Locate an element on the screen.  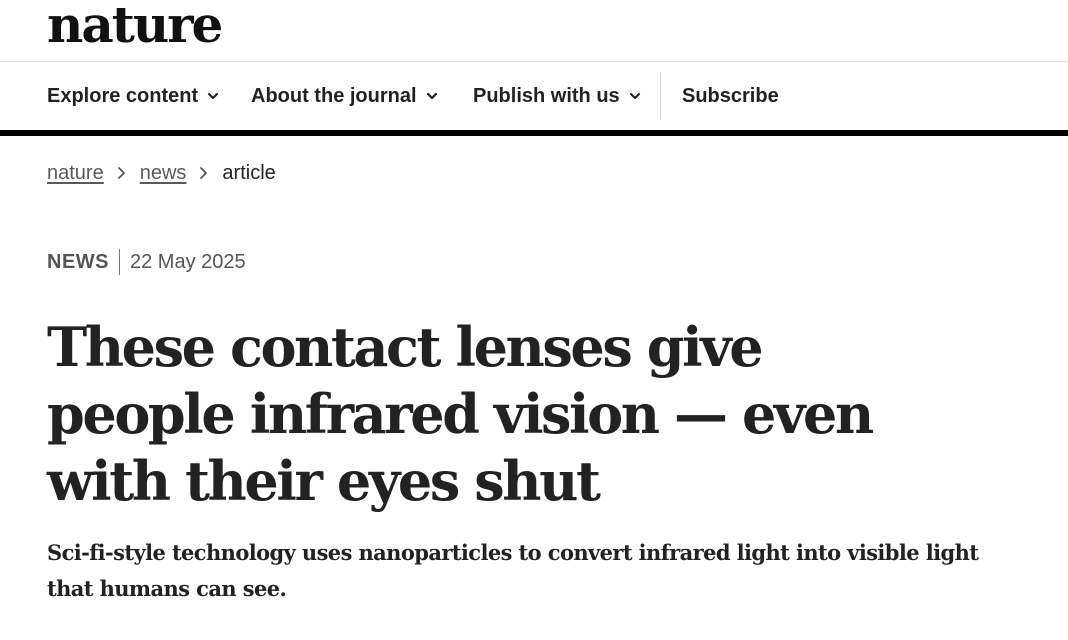
subscribe-link: Subscribe is located at coordinates (730, 96).